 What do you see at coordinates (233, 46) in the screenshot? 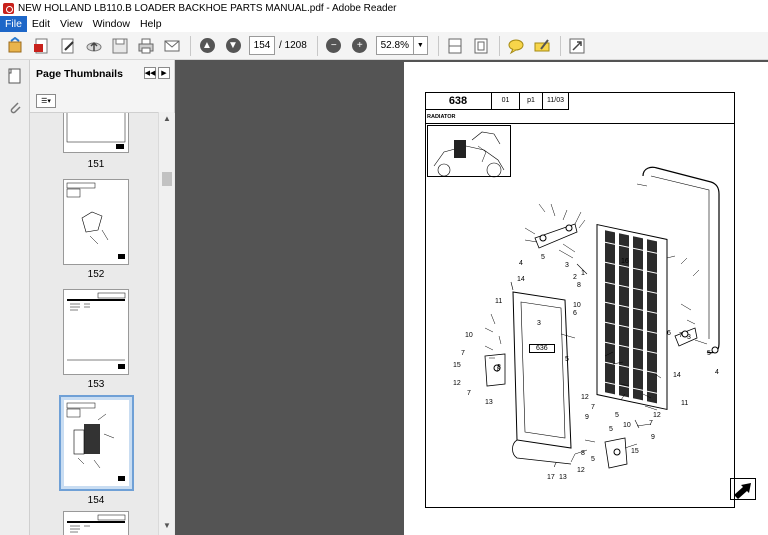
I see `next-page-button: ▼` at bounding box center [233, 46].